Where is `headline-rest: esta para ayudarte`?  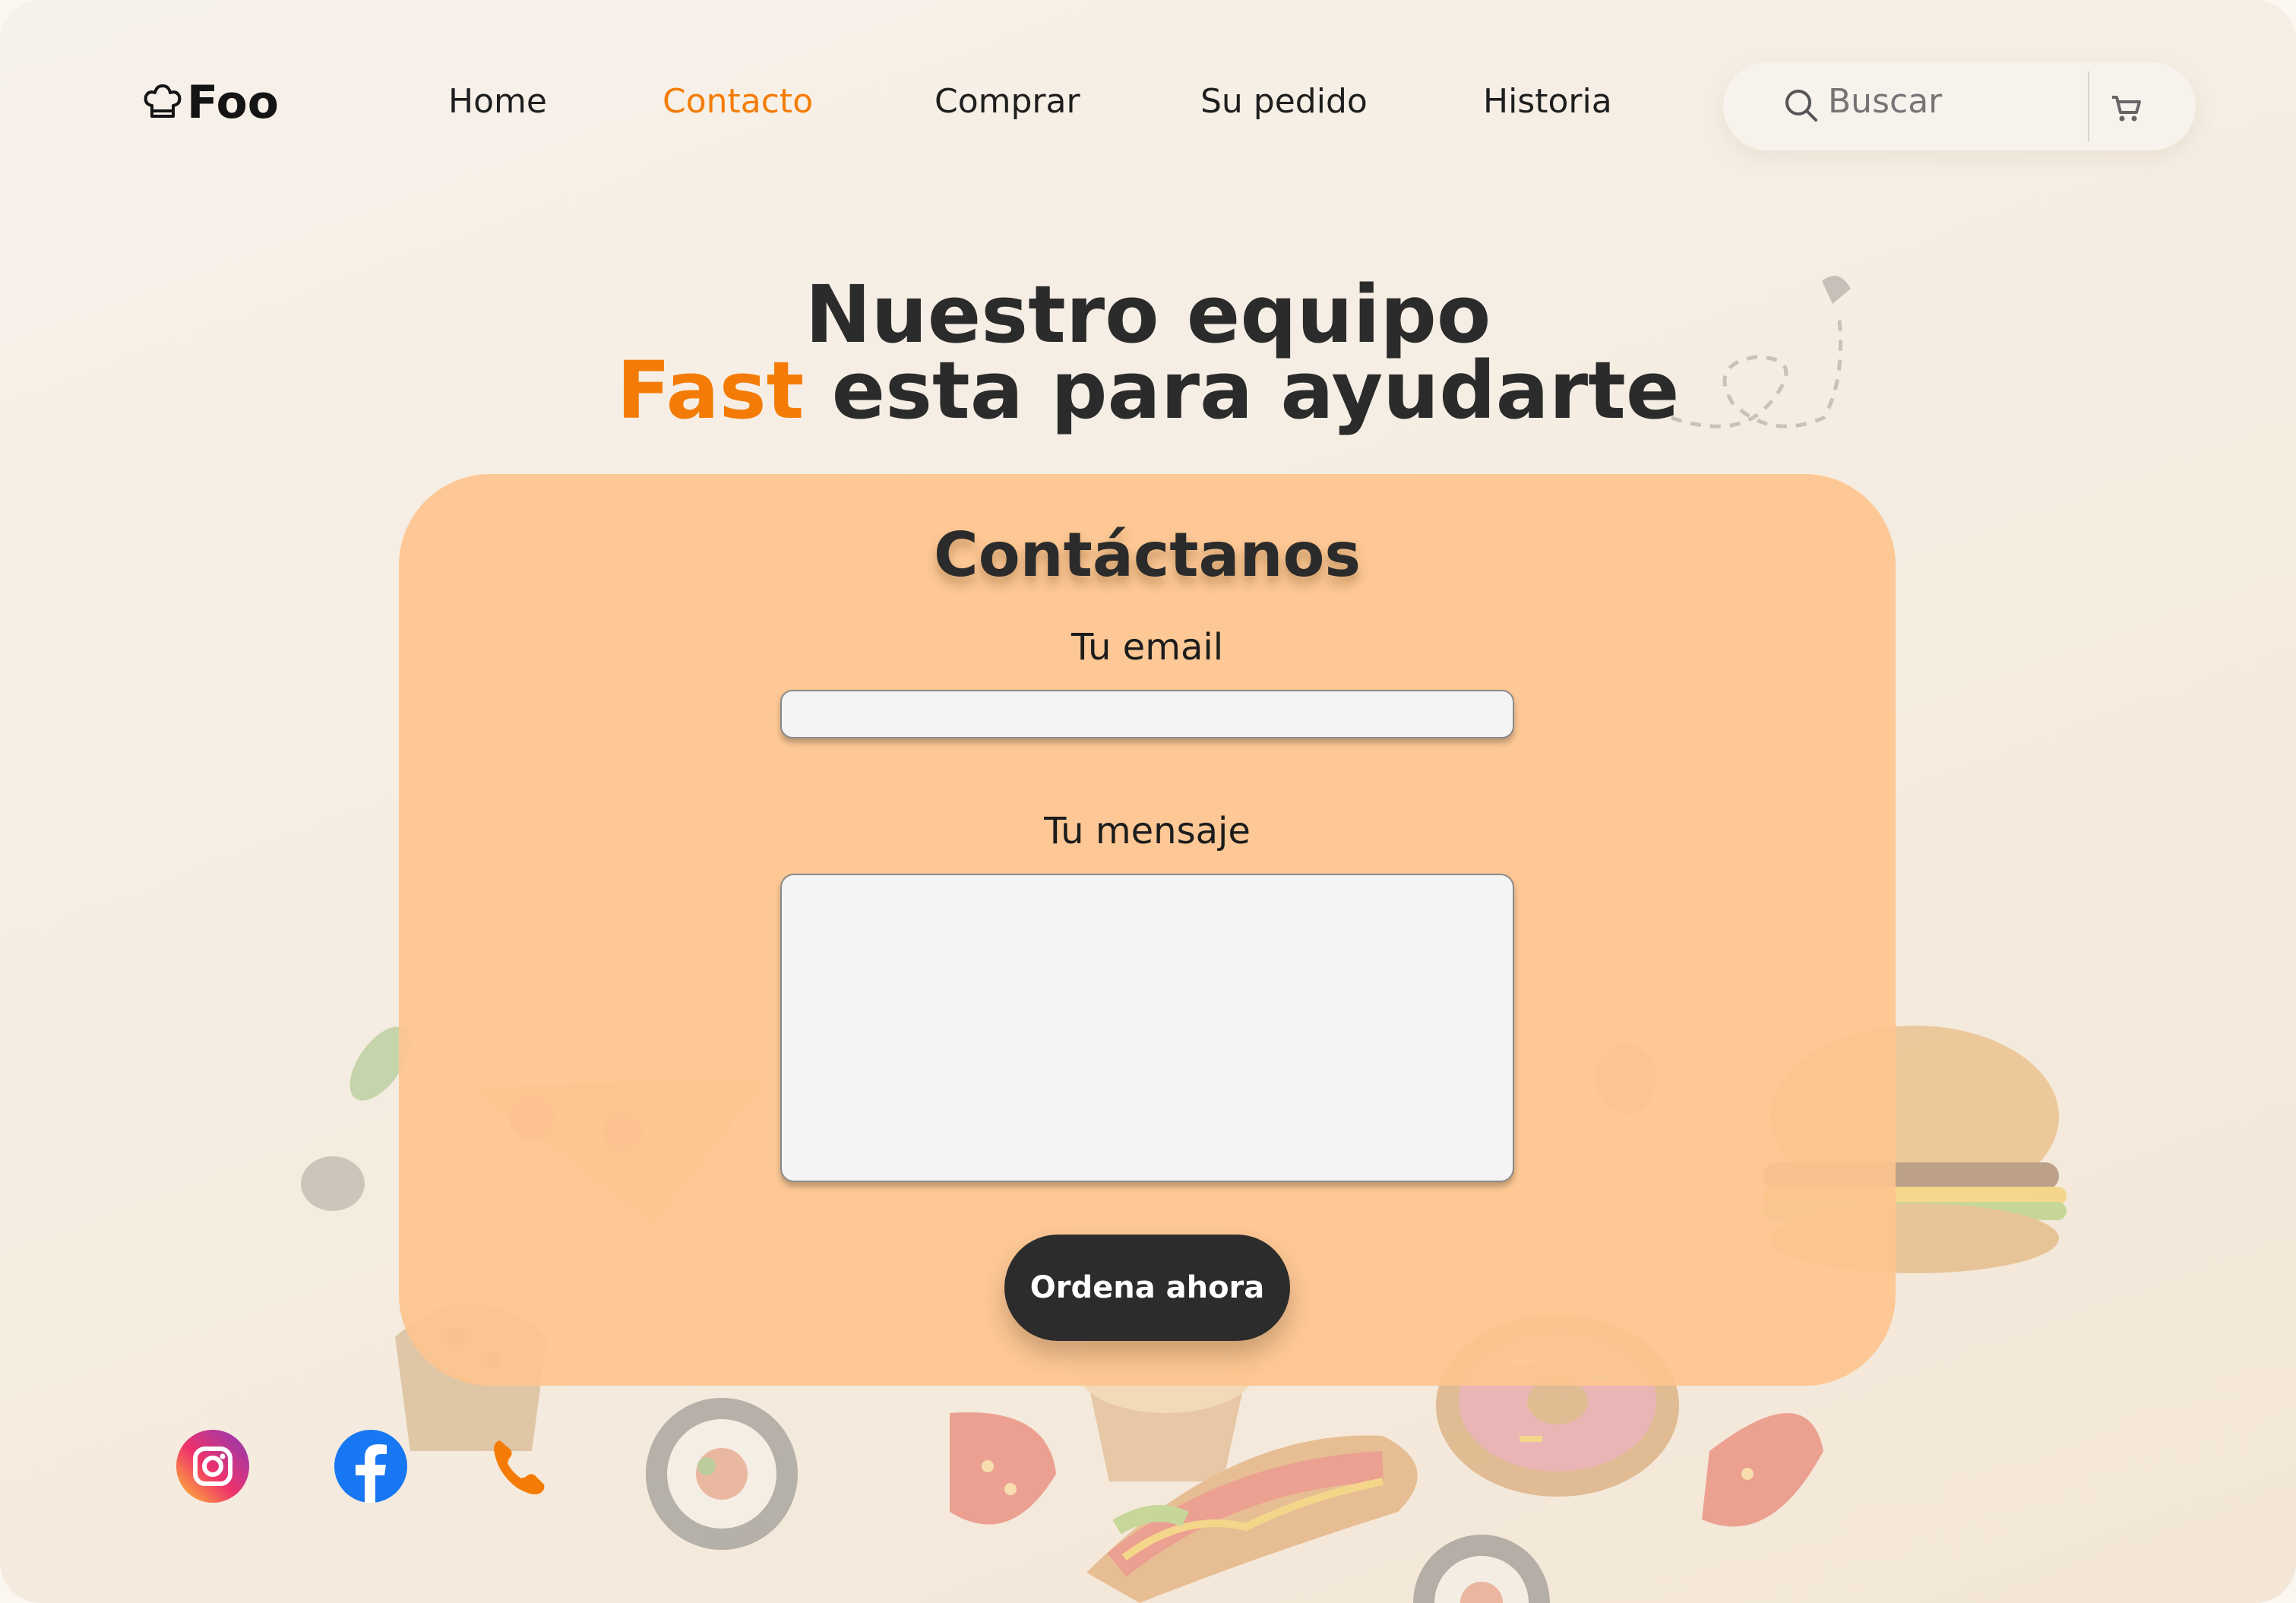 headline-rest: esta para ayudarte is located at coordinates (1242, 390).